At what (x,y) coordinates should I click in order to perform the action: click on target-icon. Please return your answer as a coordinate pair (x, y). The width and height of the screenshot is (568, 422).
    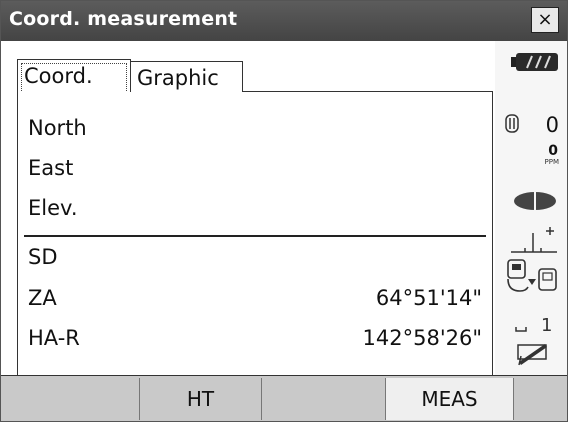
    Looking at the image, I should click on (535, 201).